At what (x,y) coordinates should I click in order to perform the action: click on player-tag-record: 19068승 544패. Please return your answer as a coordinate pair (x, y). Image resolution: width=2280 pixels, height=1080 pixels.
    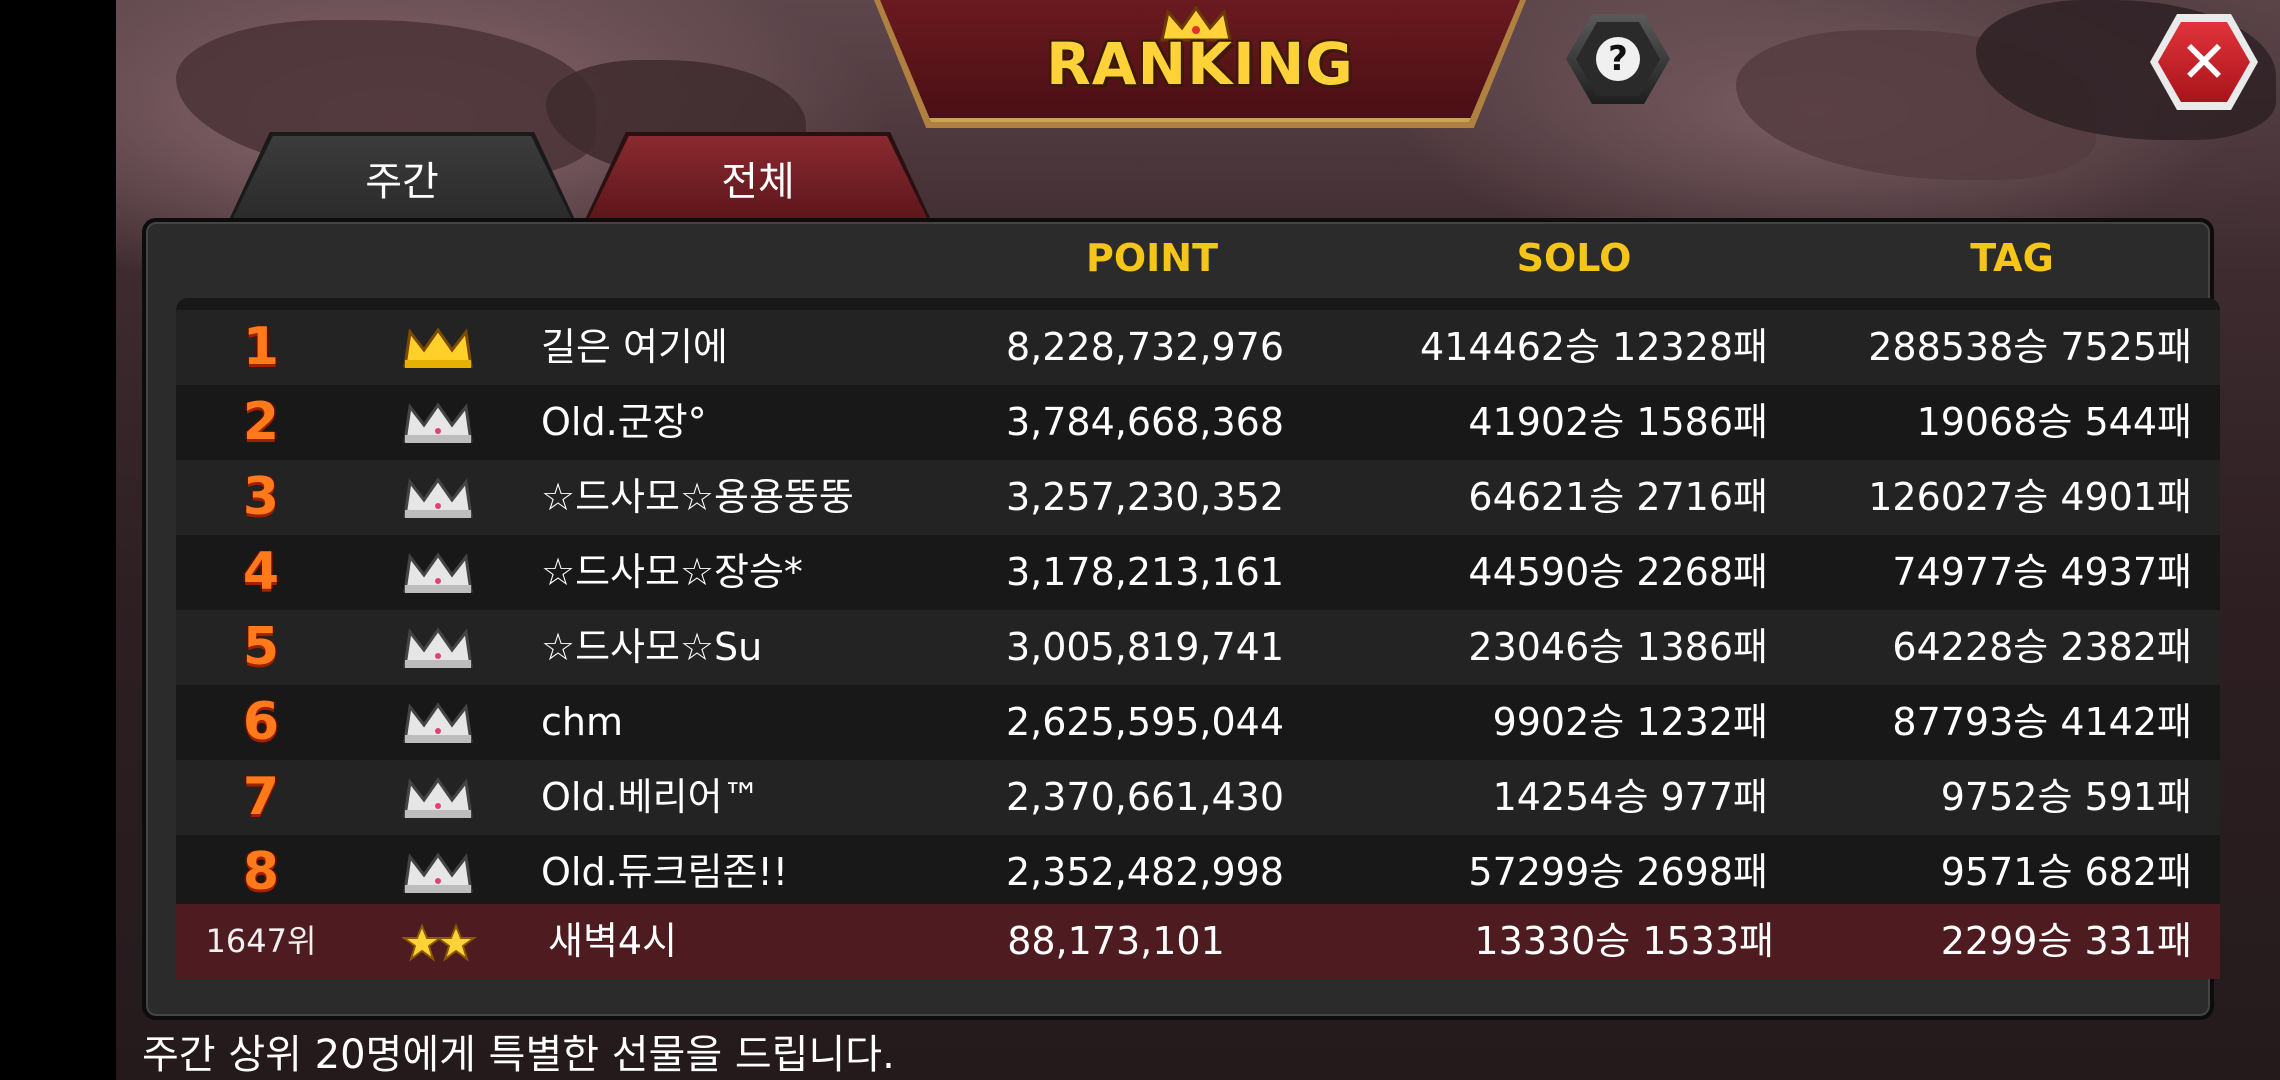
    Looking at the image, I should click on (2054, 422).